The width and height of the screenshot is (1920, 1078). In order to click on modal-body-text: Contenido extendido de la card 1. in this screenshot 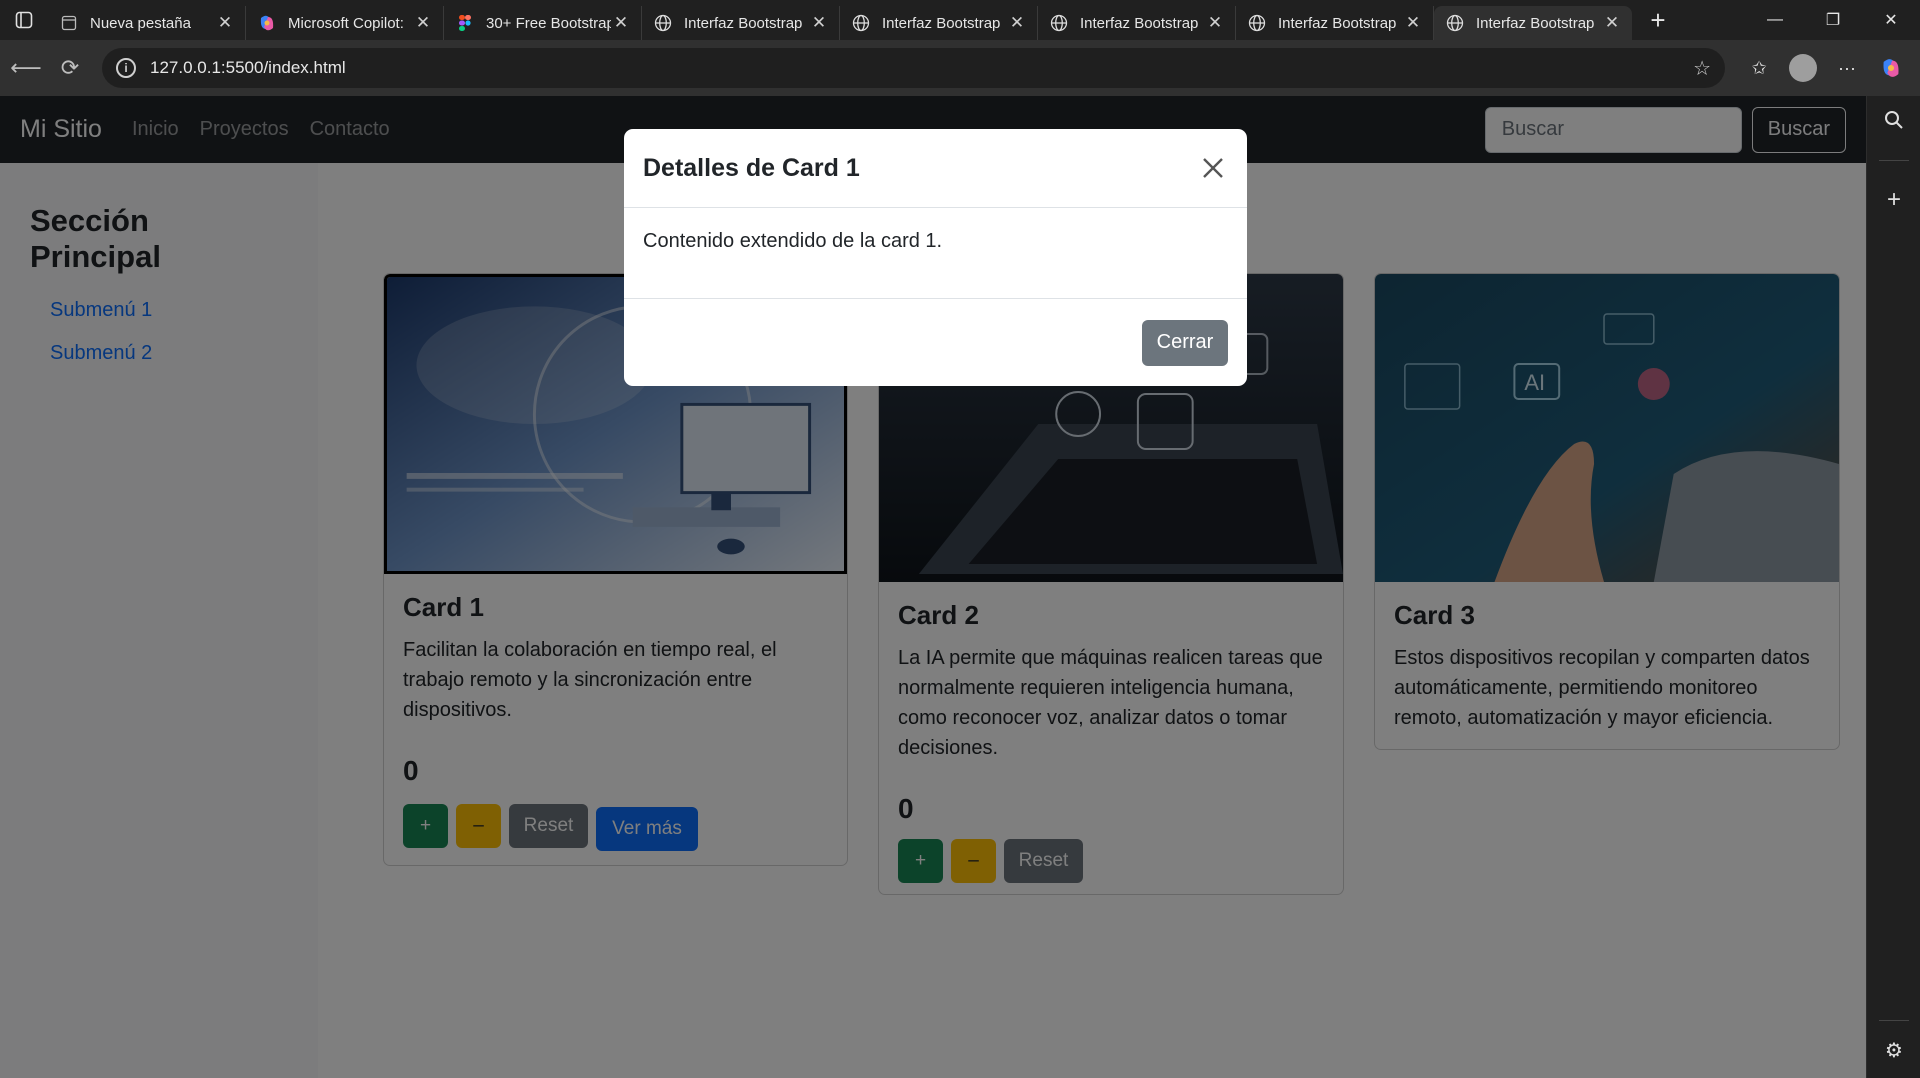, I will do `click(935, 253)`.